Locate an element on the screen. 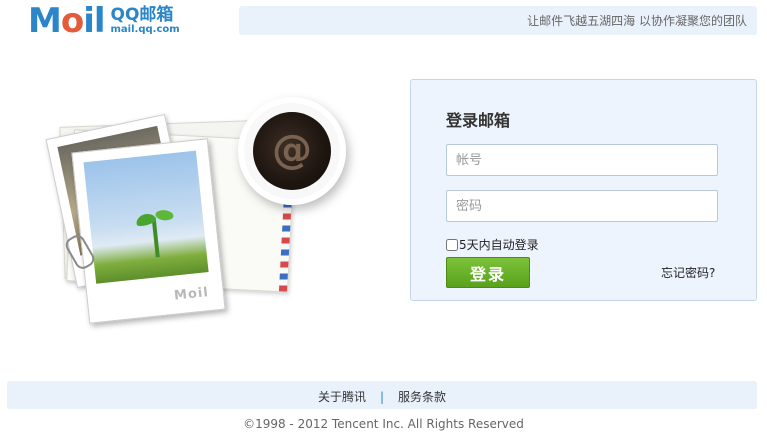  logo-text: QQ邮箱 mail.qq.com is located at coordinates (145, 21).